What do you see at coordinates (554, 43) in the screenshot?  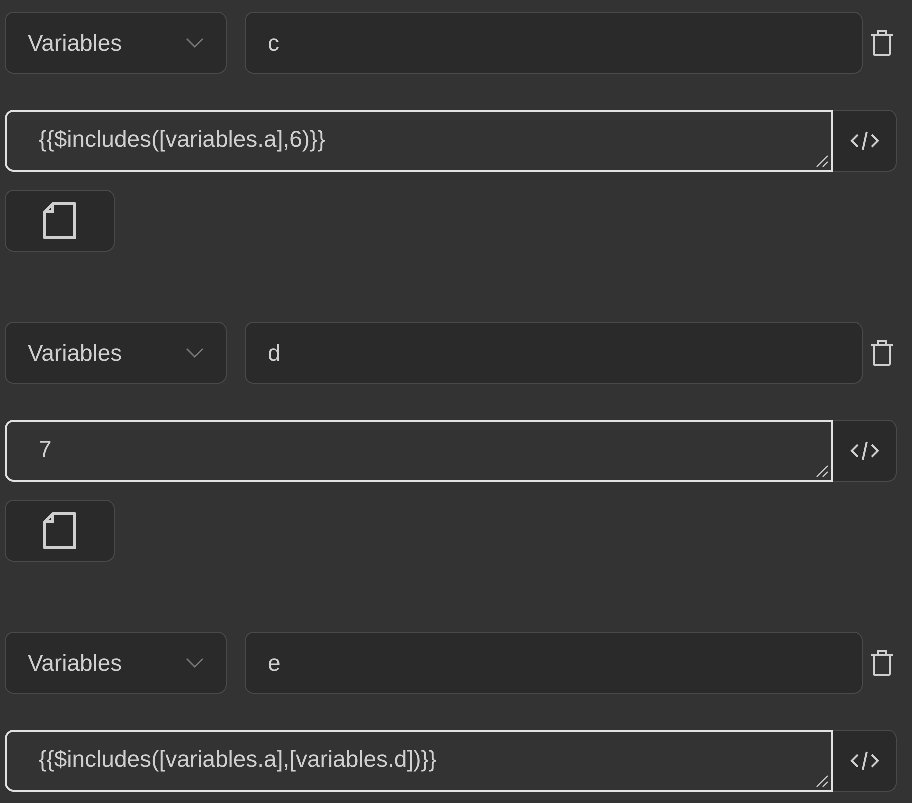 I see `name-field: c` at bounding box center [554, 43].